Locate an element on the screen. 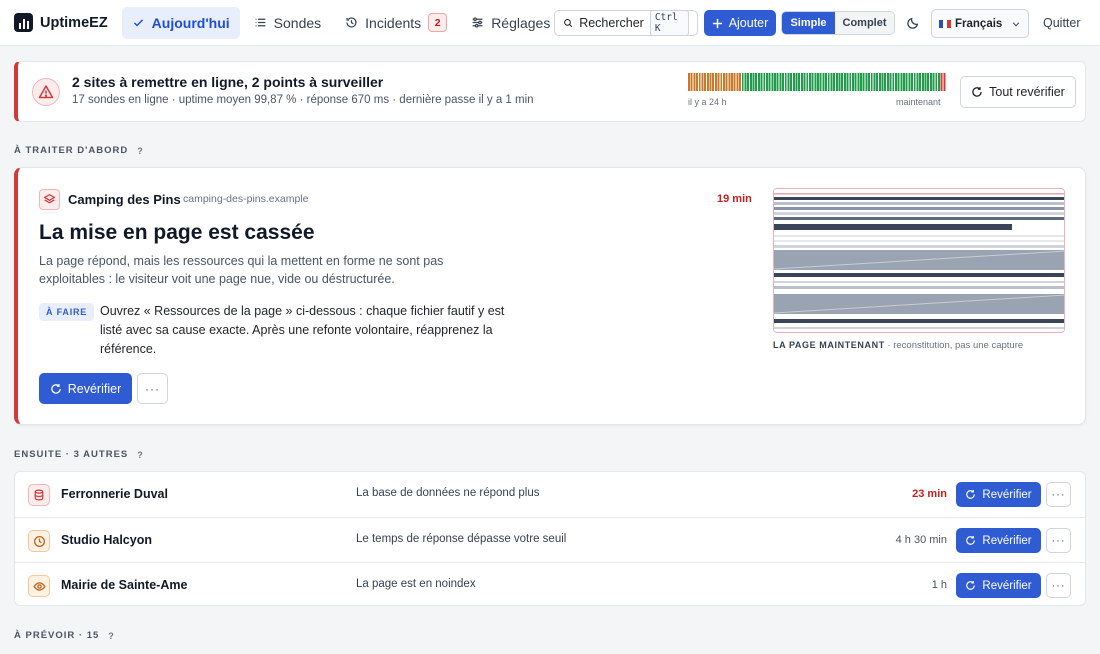  page-preview is located at coordinates (919, 260).